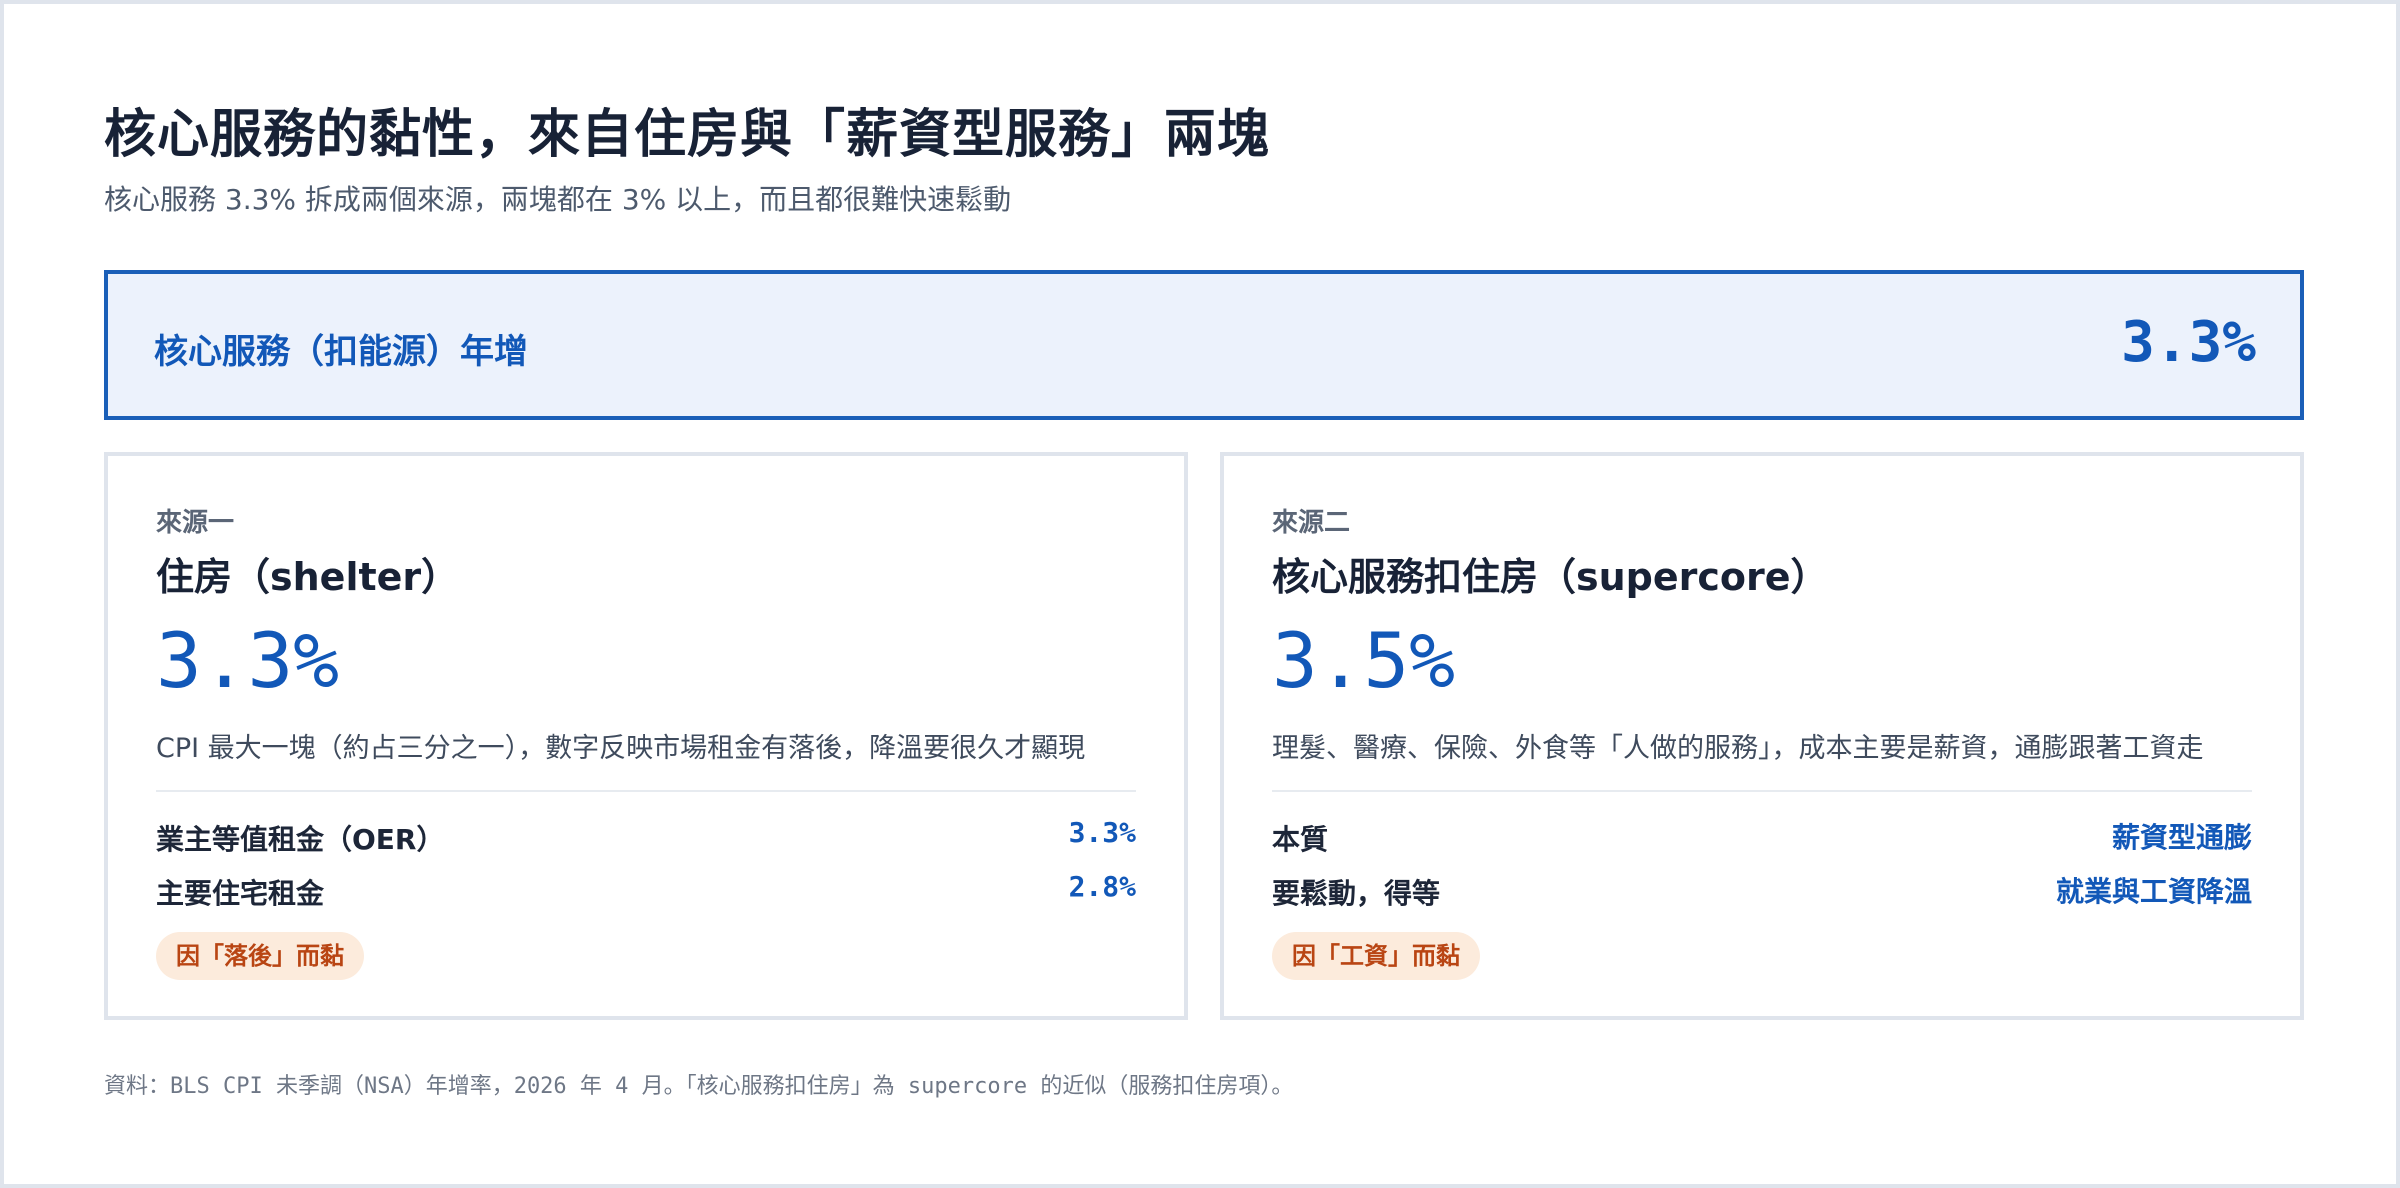 Image resolution: width=2400 pixels, height=1188 pixels. What do you see at coordinates (646, 891) in the screenshot?
I see `card-row: 主要住宅租金 2.8%` at bounding box center [646, 891].